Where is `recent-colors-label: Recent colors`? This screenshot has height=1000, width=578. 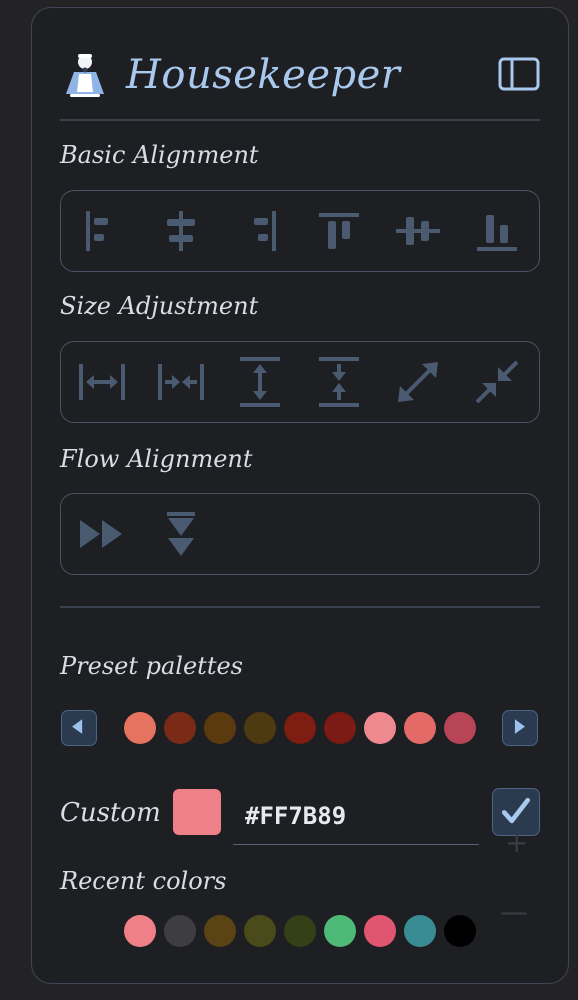 recent-colors-label: Recent colors is located at coordinates (143, 881).